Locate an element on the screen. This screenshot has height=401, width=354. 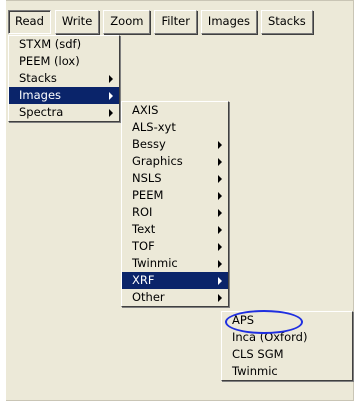
left-edge is located at coordinates (3, 200).